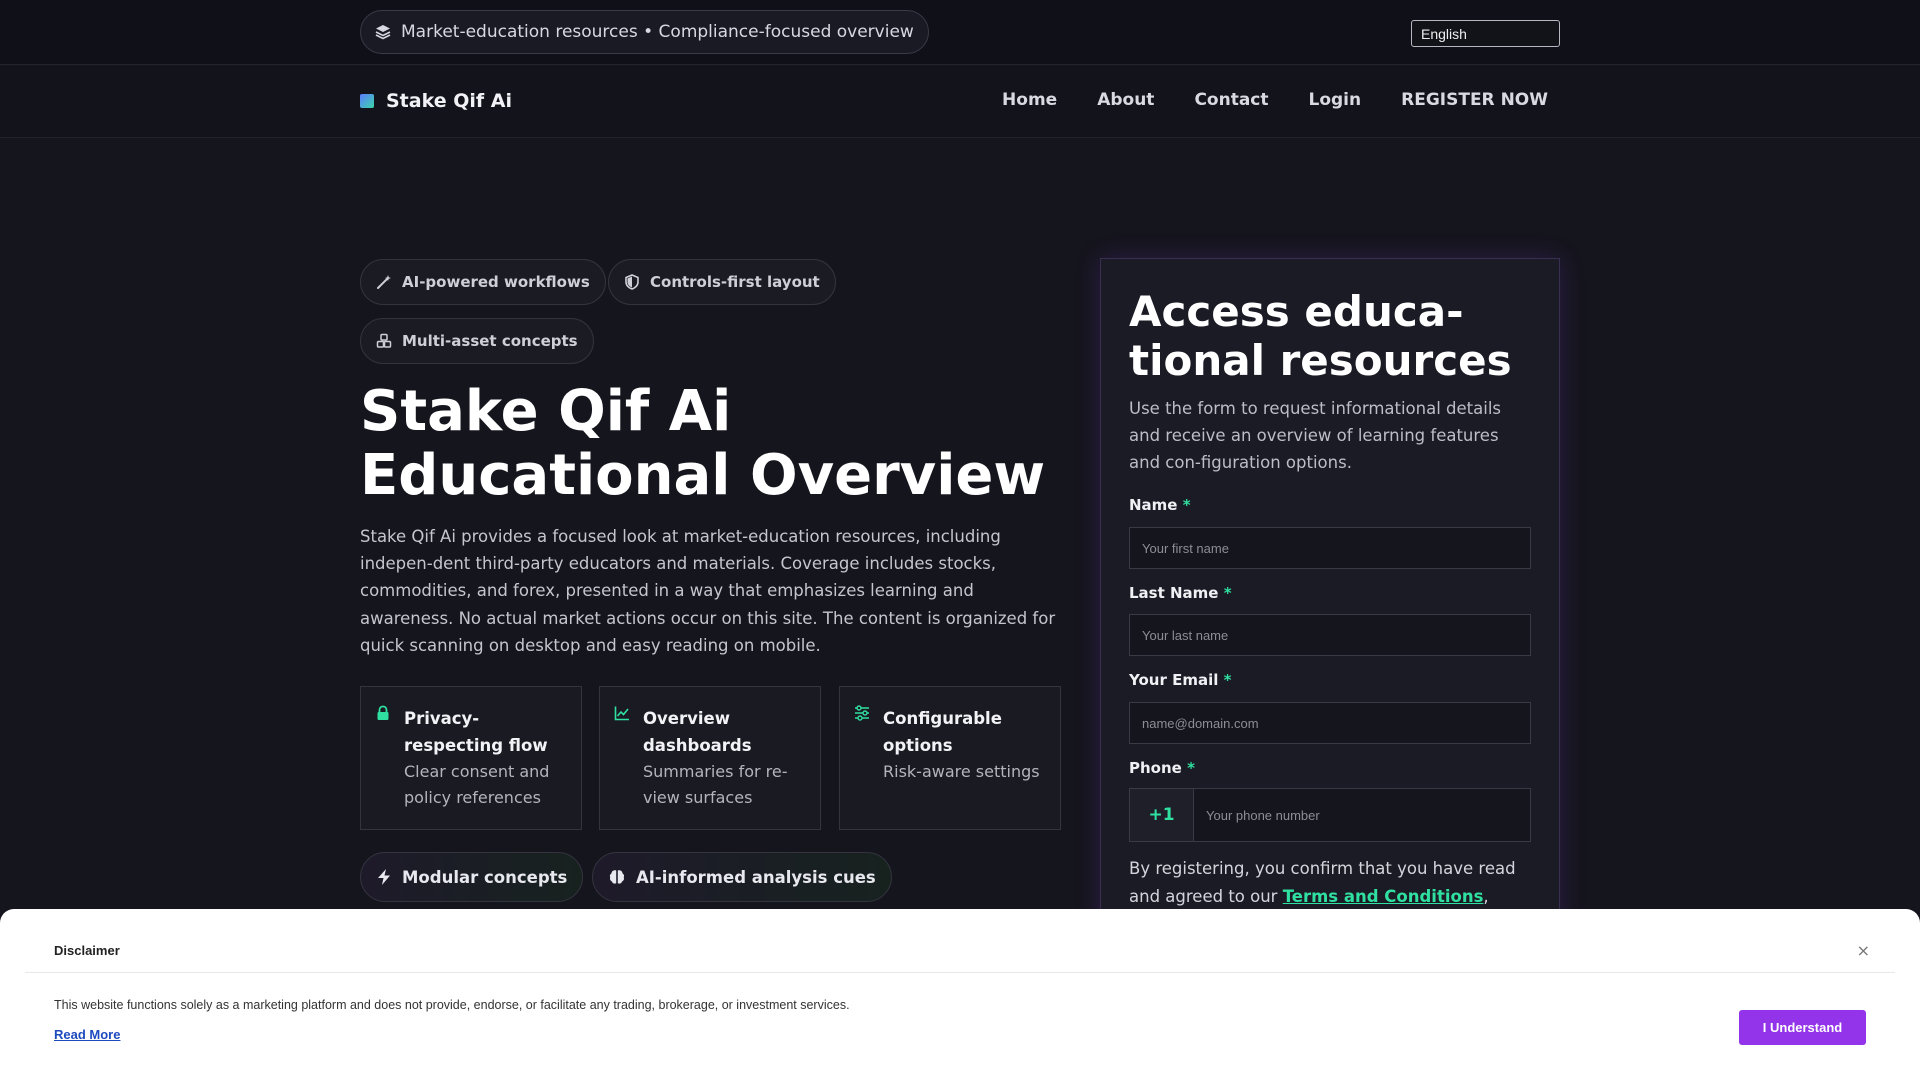 The width and height of the screenshot is (1920, 1080). I want to click on phone-field: +1, so click(1330, 815).